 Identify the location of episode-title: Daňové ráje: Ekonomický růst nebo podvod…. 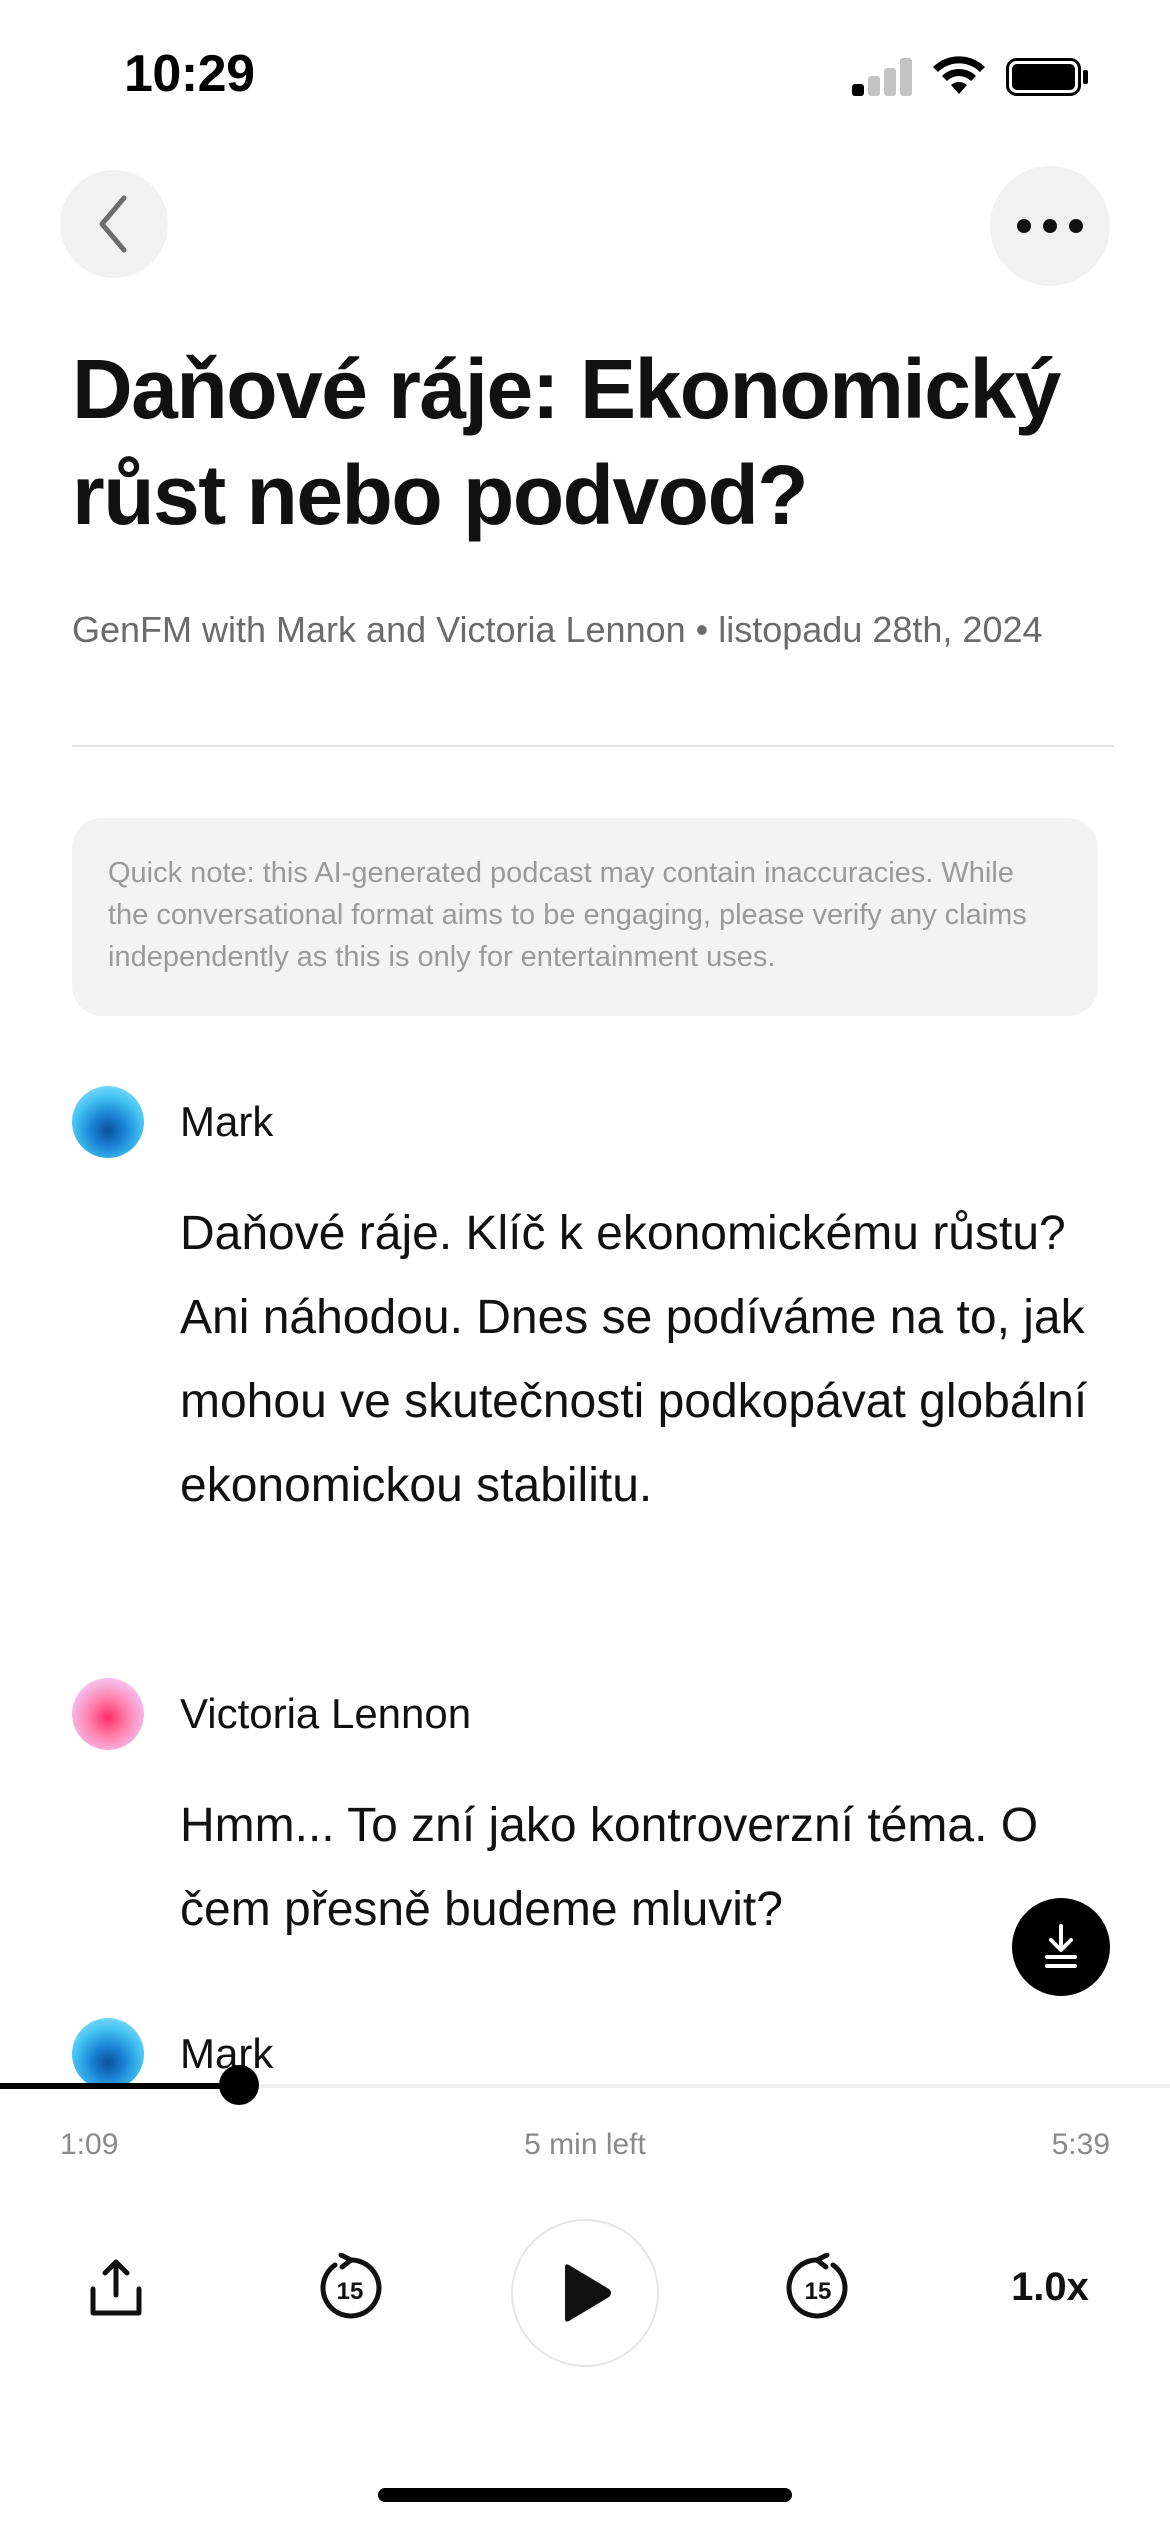
(566, 442).